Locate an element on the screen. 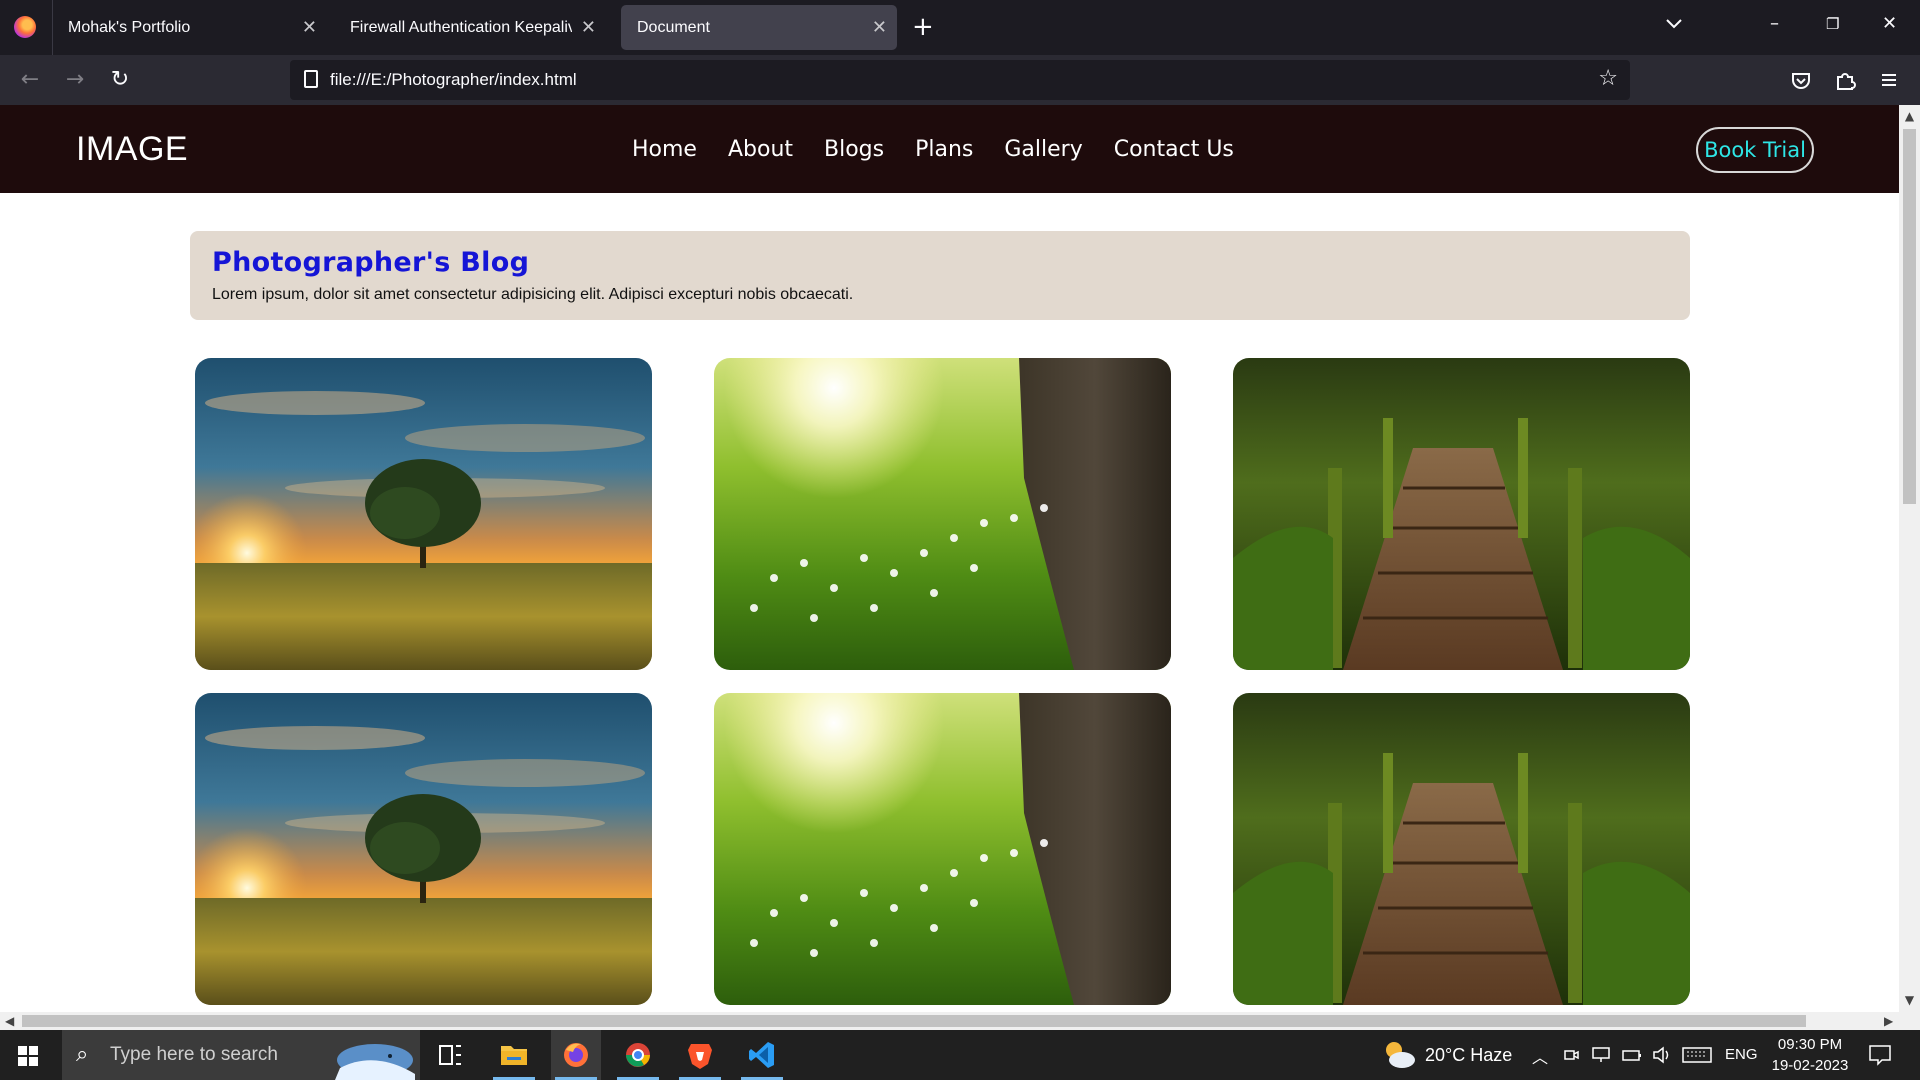 The width and height of the screenshot is (1920, 1080). horizontal-scroll-thumb is located at coordinates (914, 1021).